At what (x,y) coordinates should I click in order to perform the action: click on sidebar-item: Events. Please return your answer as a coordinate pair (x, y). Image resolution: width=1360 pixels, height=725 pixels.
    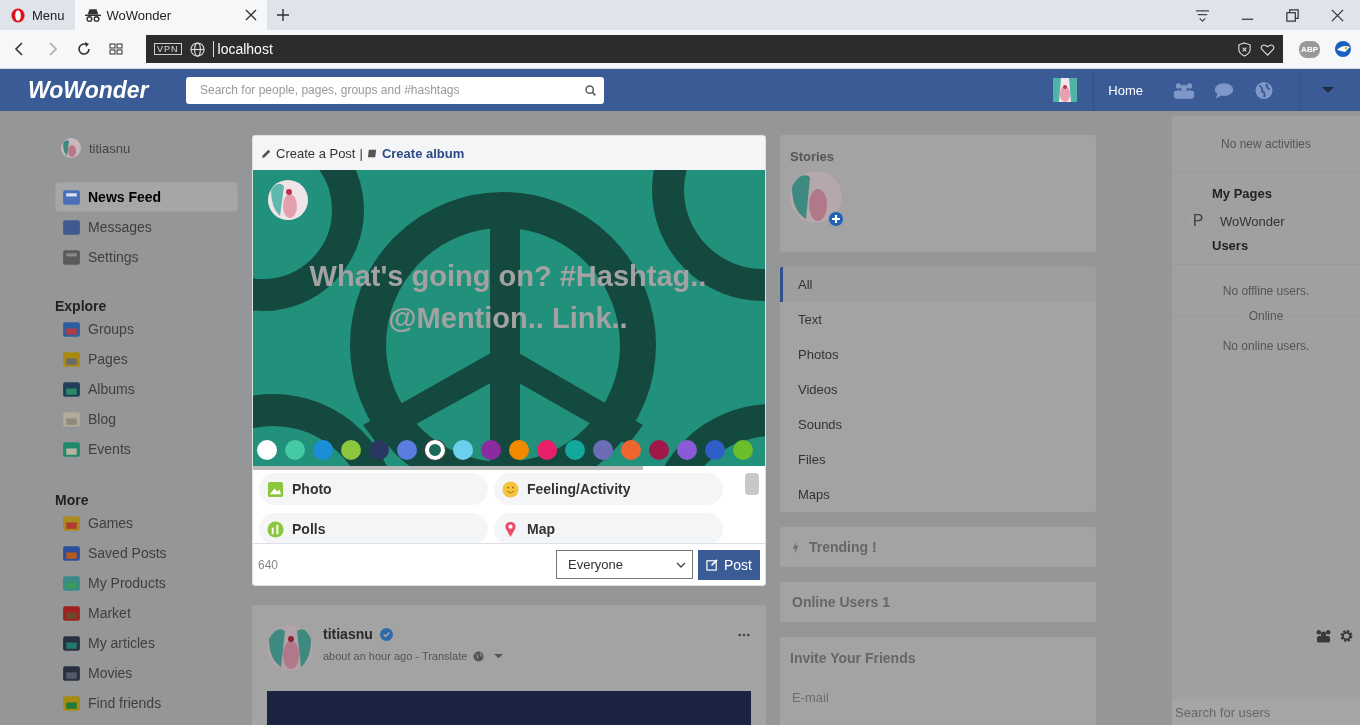
    Looking at the image, I should click on (146, 449).